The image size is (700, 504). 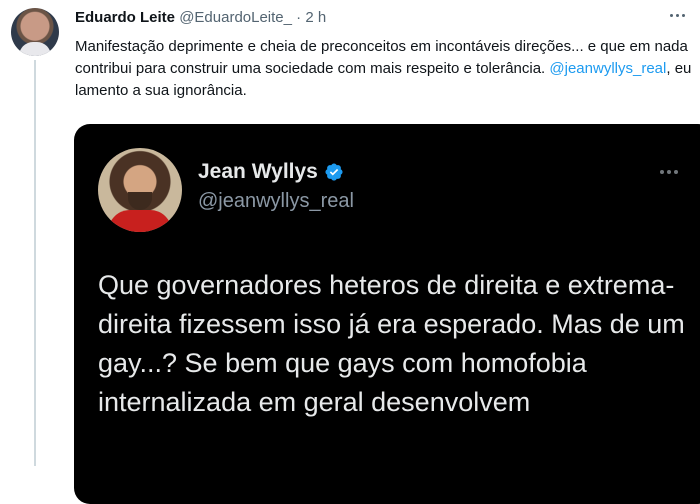 What do you see at coordinates (35, 32) in the screenshot?
I see `author-avatar` at bounding box center [35, 32].